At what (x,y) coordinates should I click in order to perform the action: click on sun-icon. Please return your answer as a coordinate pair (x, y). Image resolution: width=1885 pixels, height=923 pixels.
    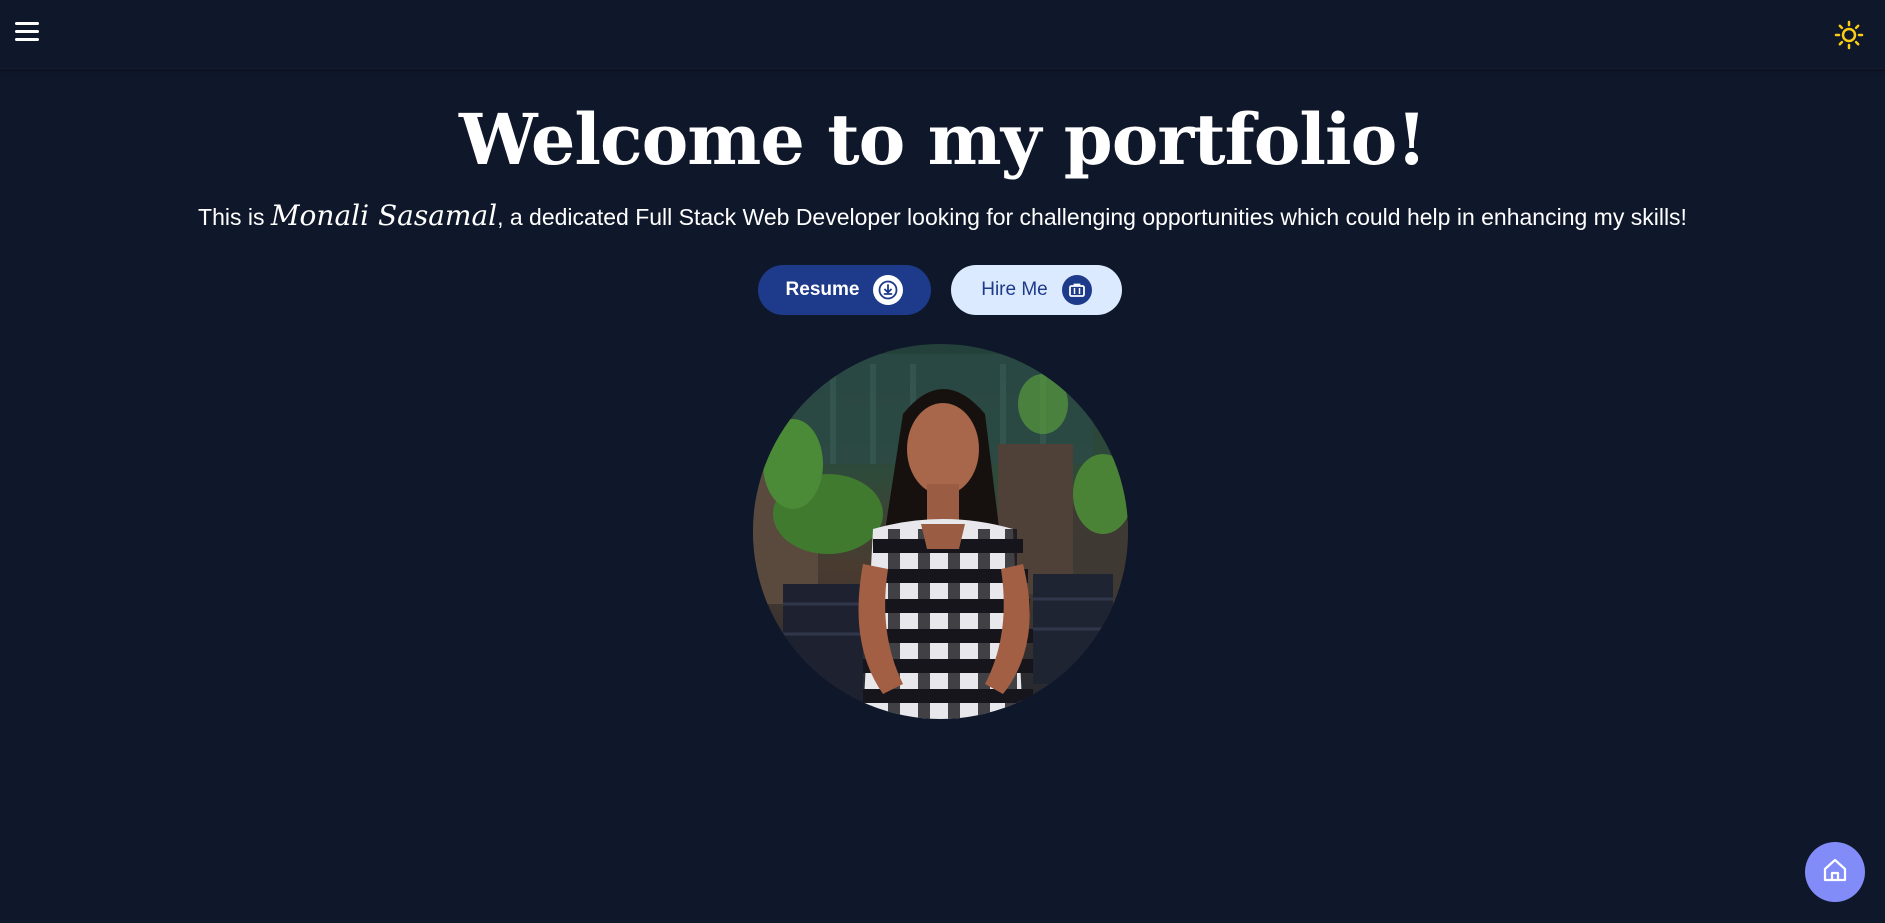
    Looking at the image, I should click on (1849, 35).